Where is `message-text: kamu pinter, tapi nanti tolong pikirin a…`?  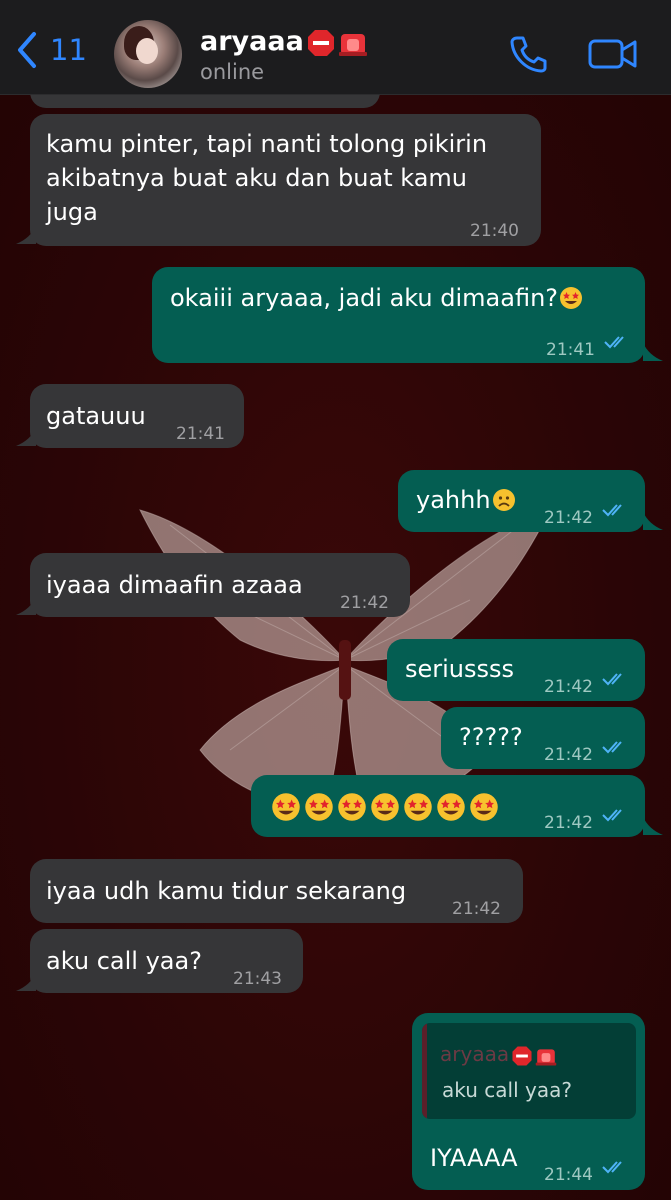 message-text: kamu pinter, tapi nanti tolong pikirin a… is located at coordinates (267, 178).